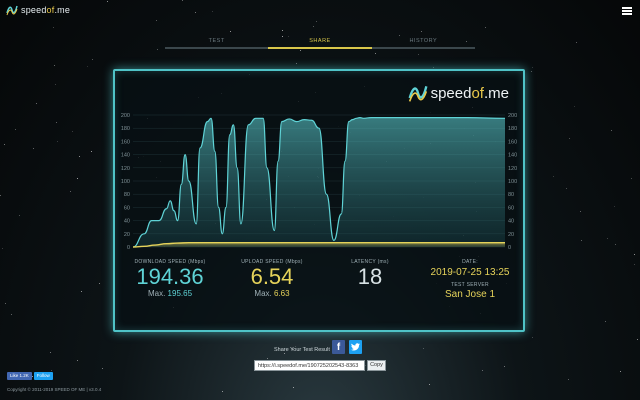  Describe the element at coordinates (125, 142) in the screenshot. I see `y-tick-label-left: 160` at that location.